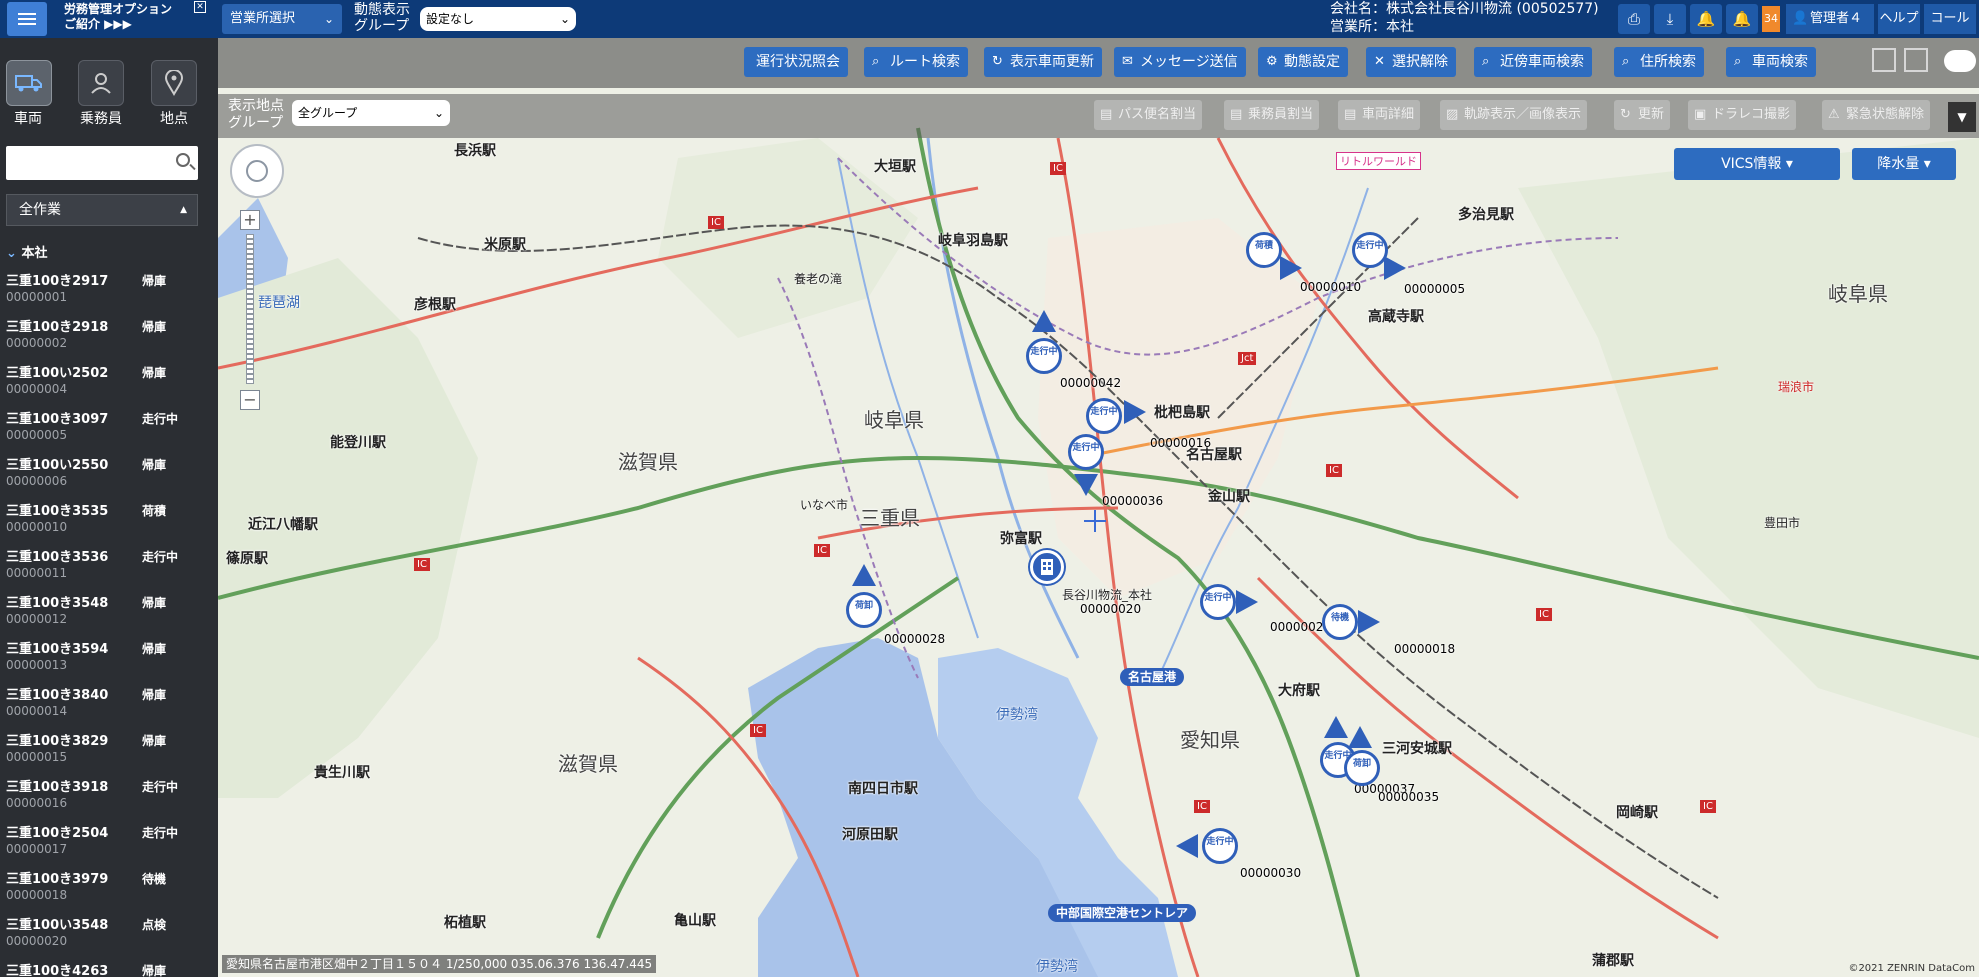  Describe the element at coordinates (257, 171) in the screenshot. I see `pan-control` at that location.